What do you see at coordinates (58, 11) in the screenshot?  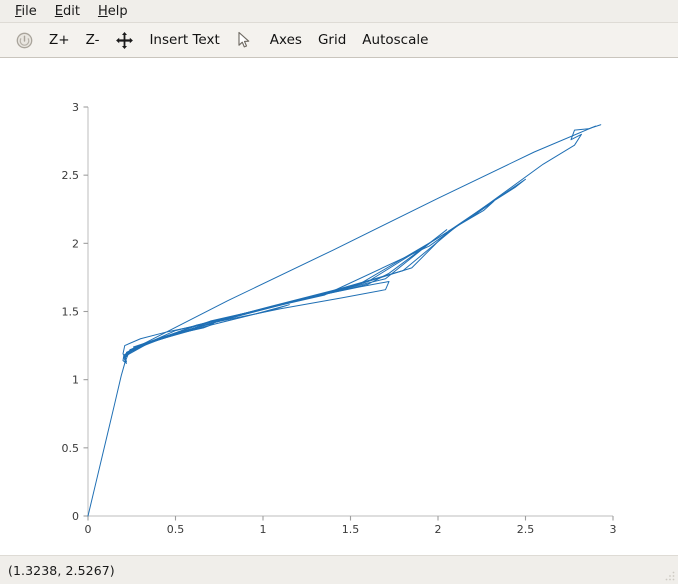 I see `menu-edit-mnemonic: E` at bounding box center [58, 11].